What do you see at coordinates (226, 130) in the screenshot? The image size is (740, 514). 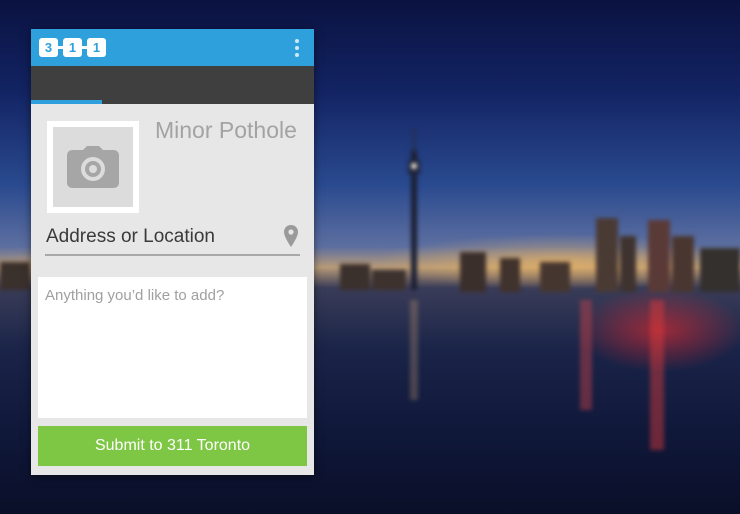 I see `issue-title: Minor Pothole` at bounding box center [226, 130].